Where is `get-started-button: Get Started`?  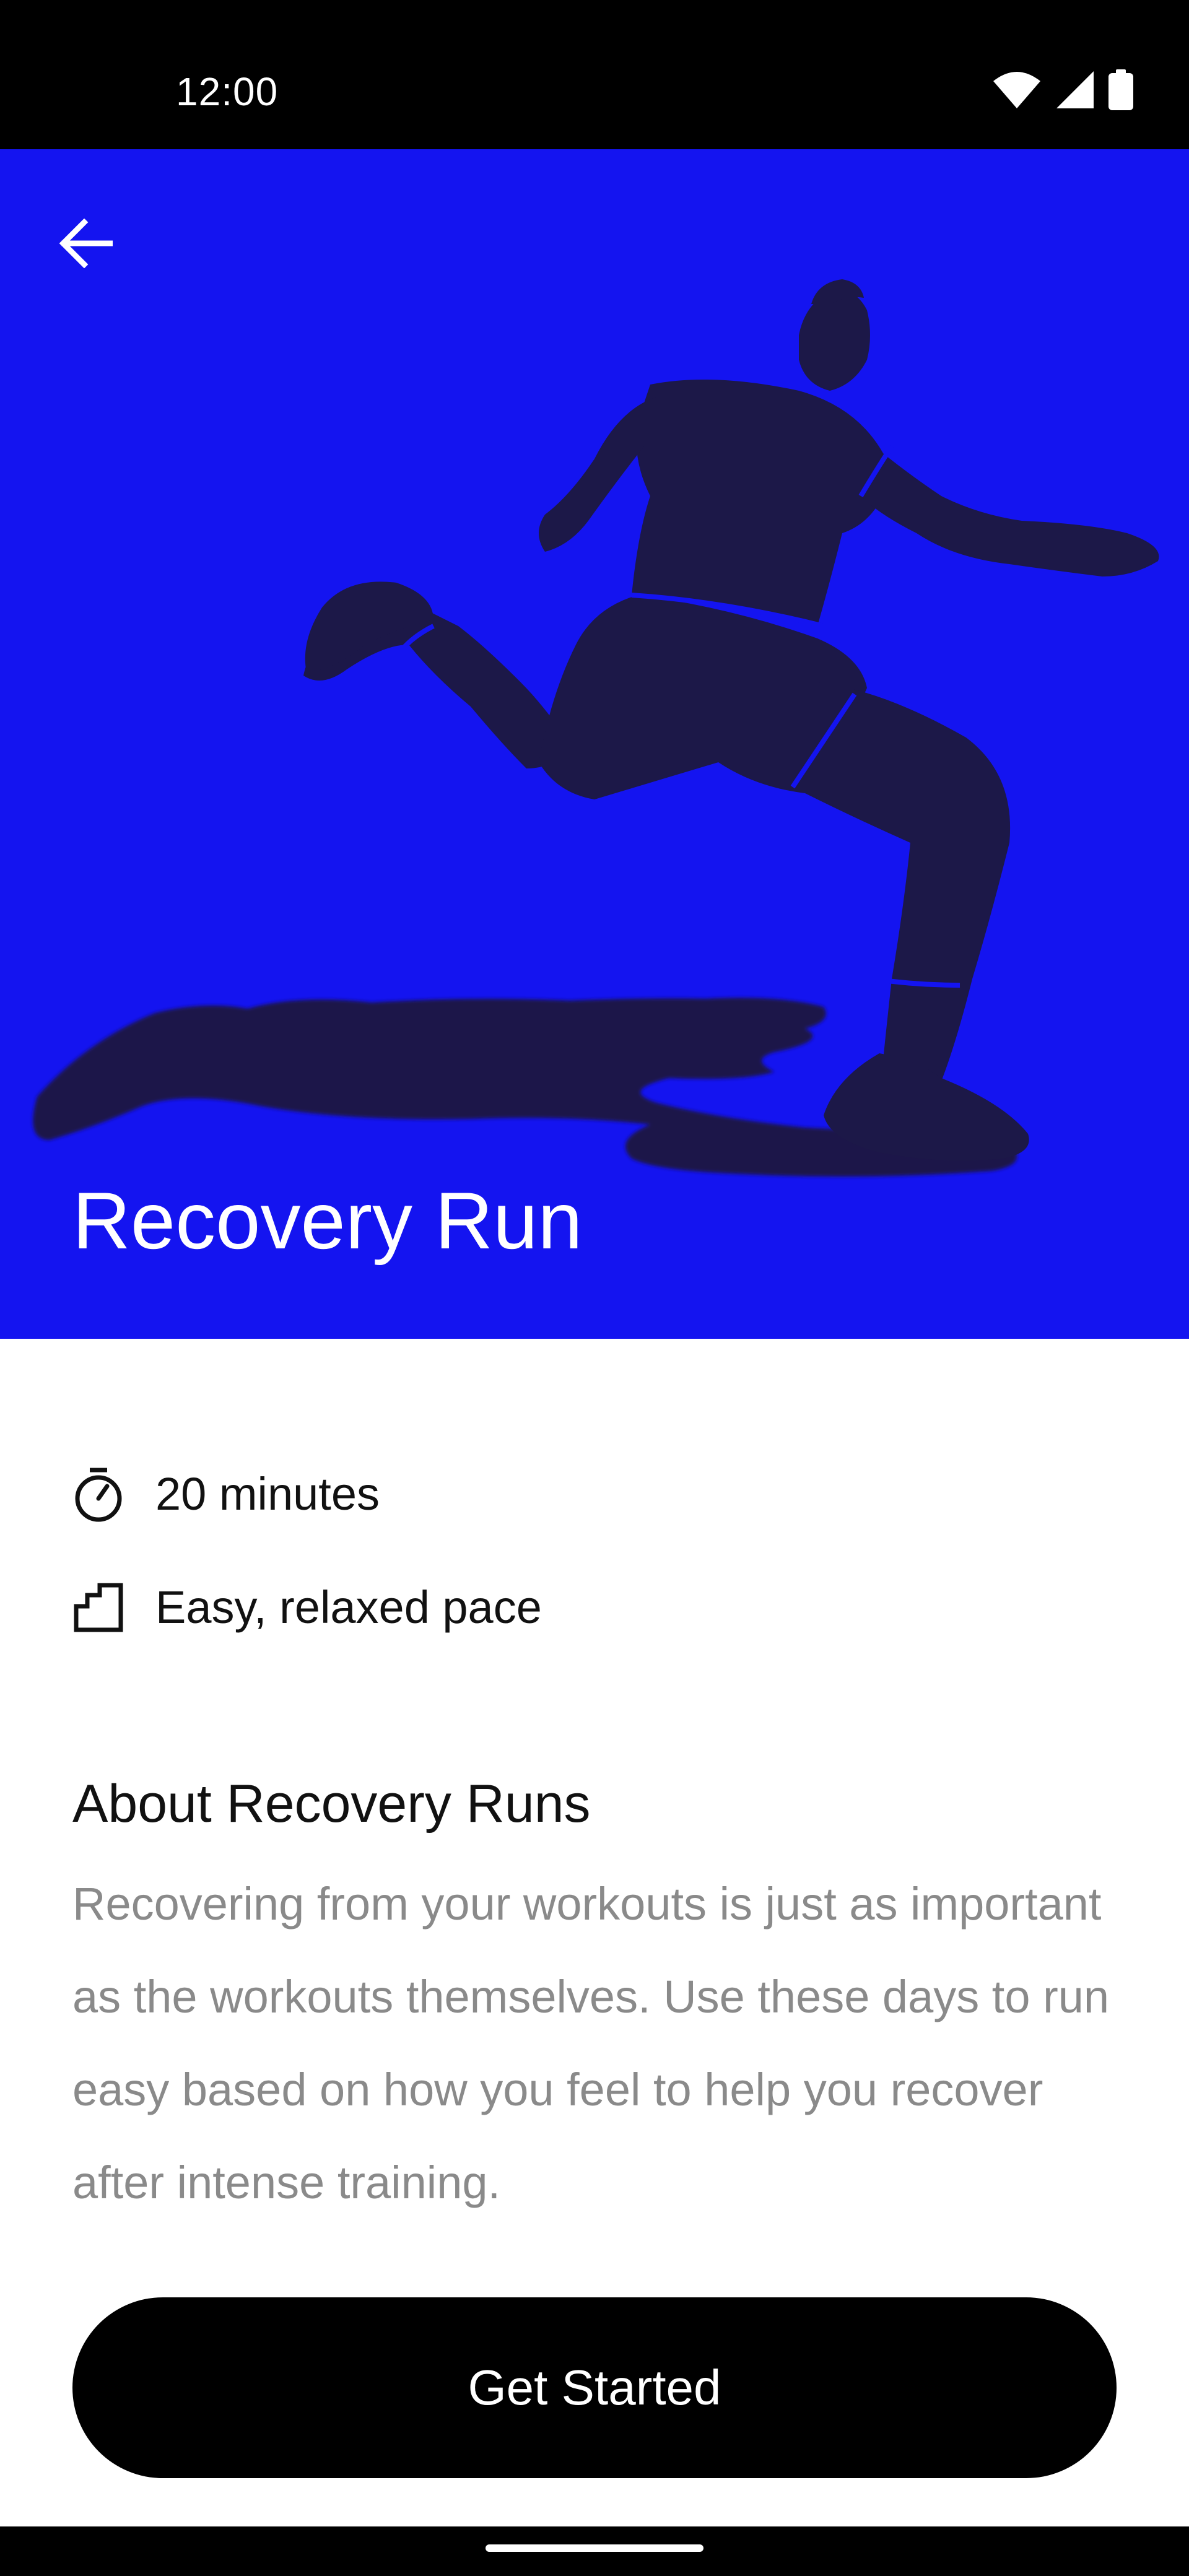
get-started-button: Get Started is located at coordinates (594, 2387).